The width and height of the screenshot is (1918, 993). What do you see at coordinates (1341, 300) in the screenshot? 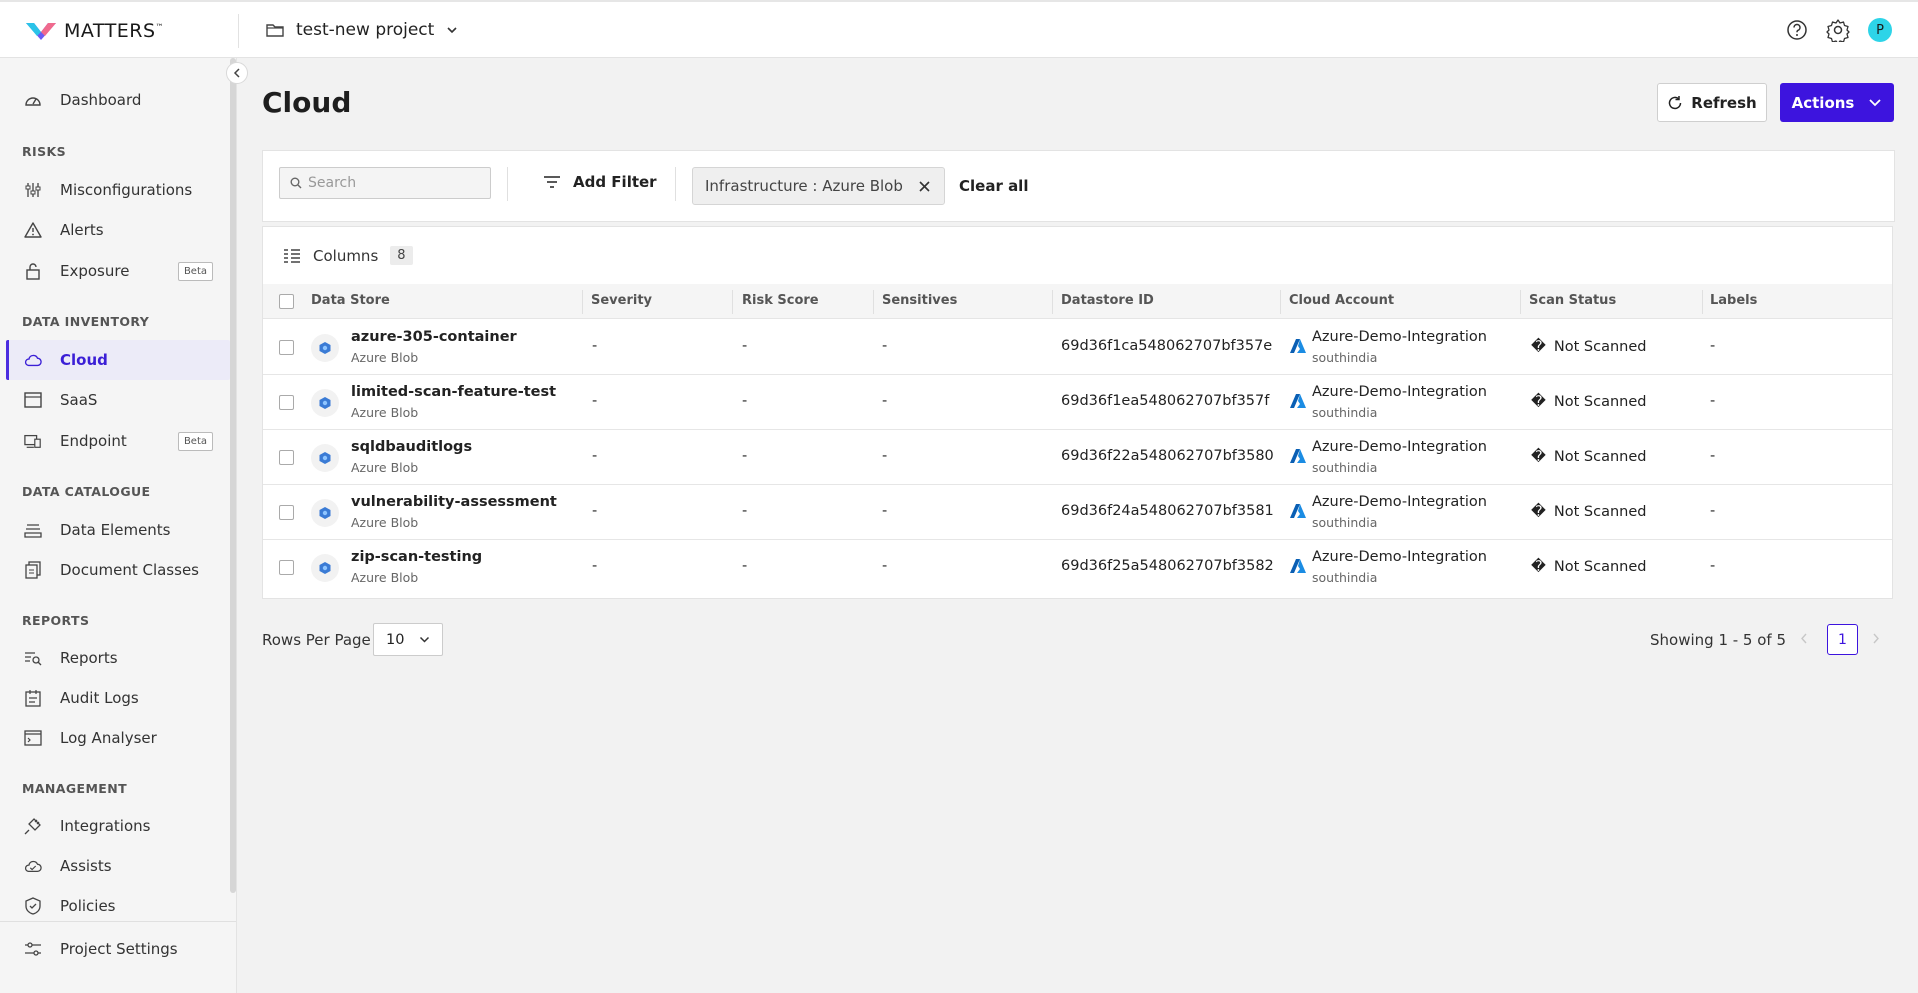
I see `column-header-cloud-account: Cloud Account` at bounding box center [1341, 300].